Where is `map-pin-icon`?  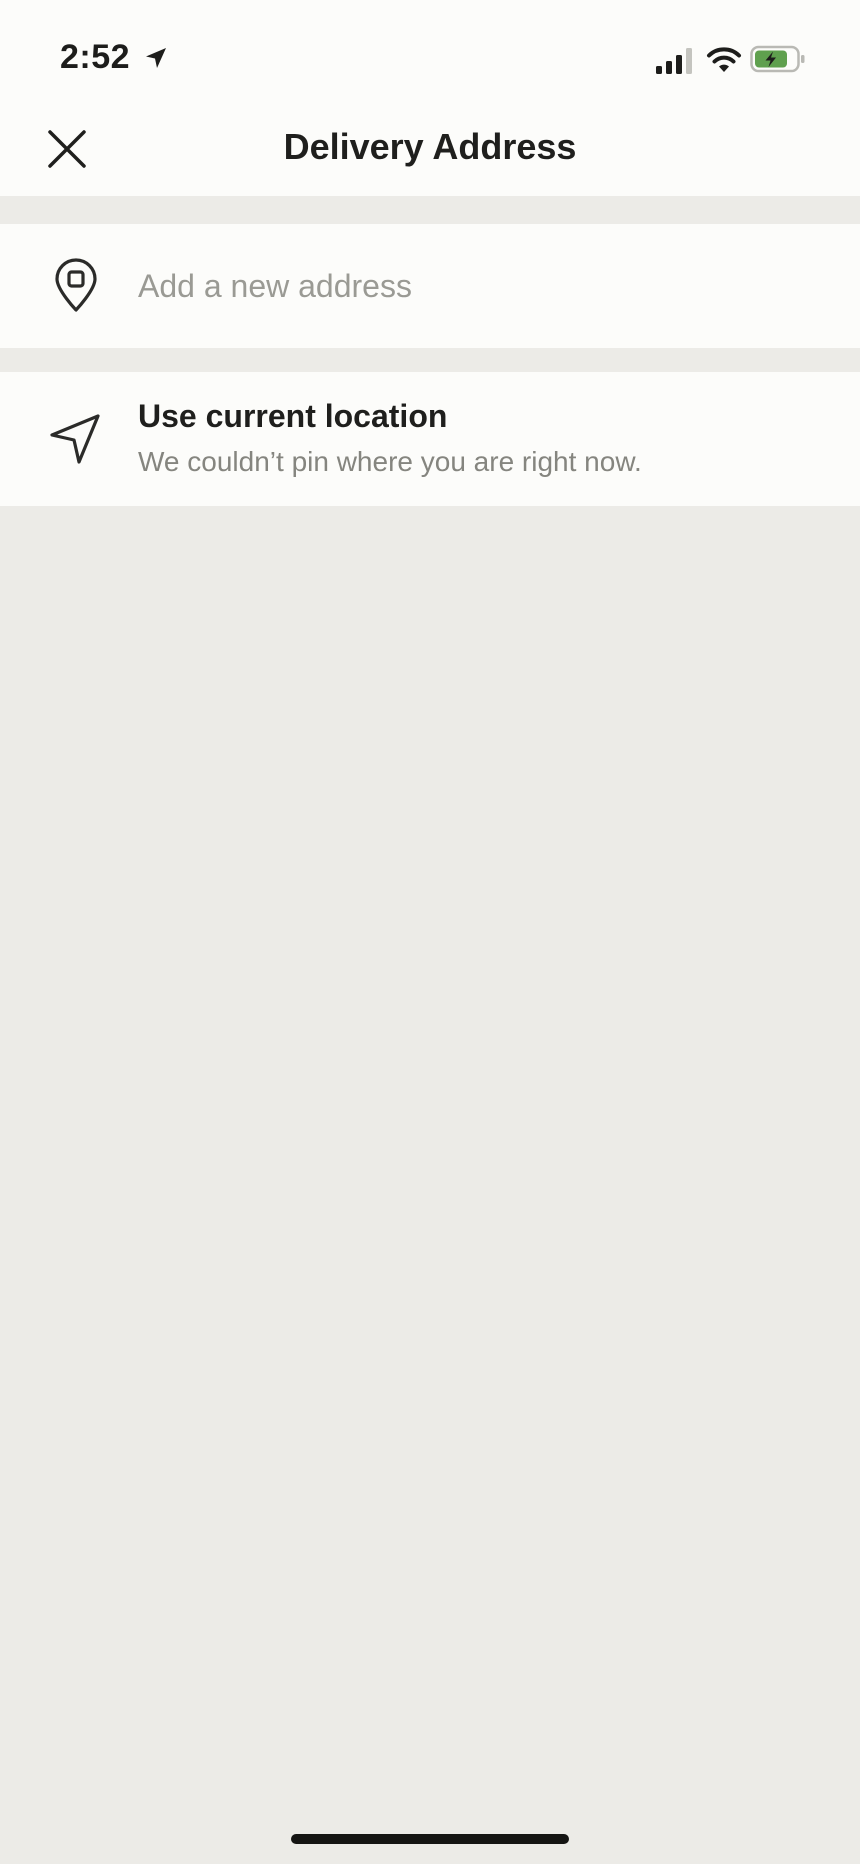
map-pin-icon is located at coordinates (76, 285).